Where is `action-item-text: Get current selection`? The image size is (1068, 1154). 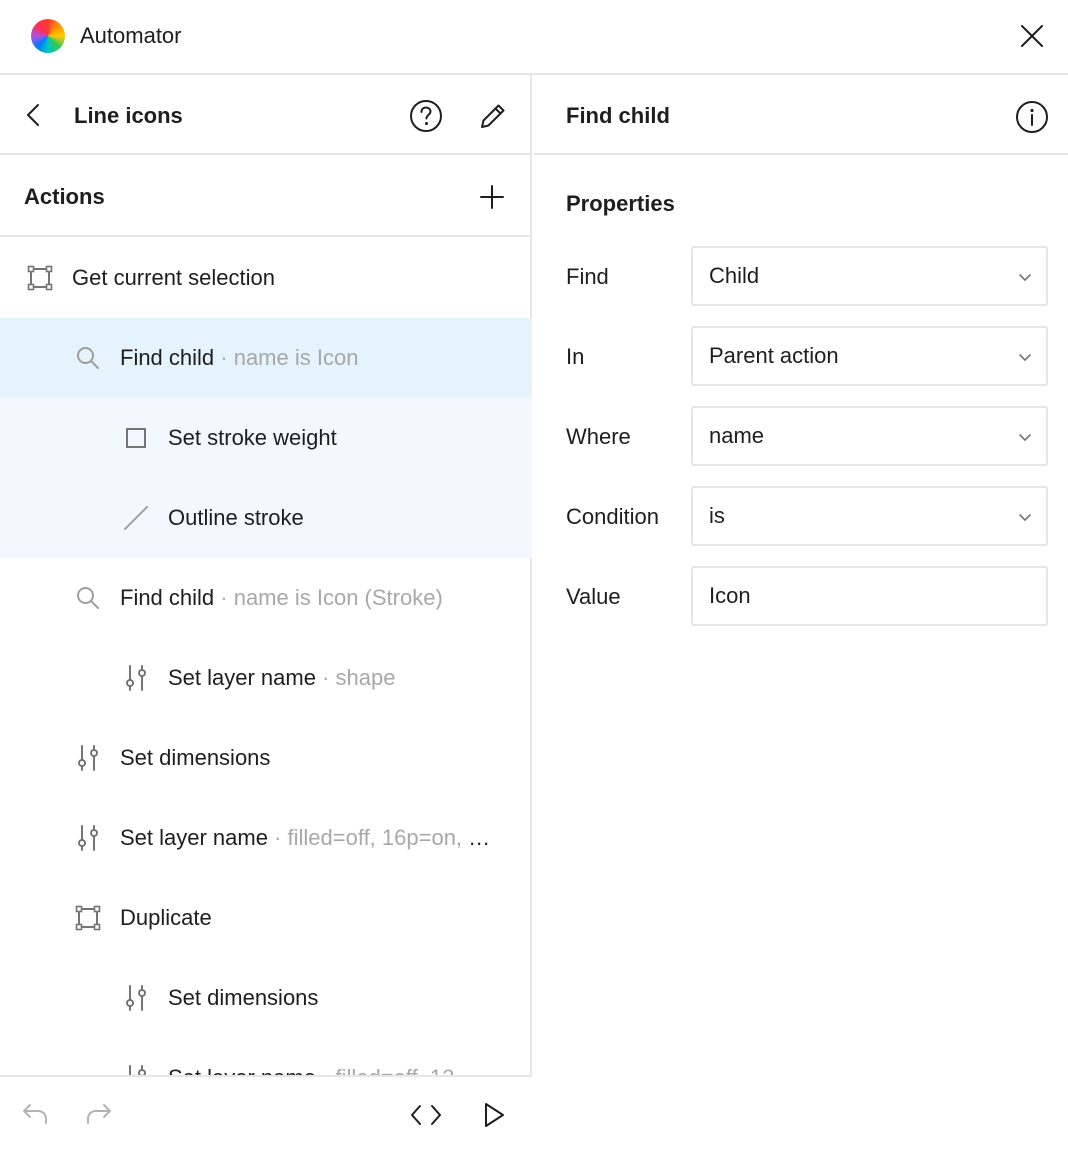
action-item-text: Get current selection is located at coordinates (173, 278).